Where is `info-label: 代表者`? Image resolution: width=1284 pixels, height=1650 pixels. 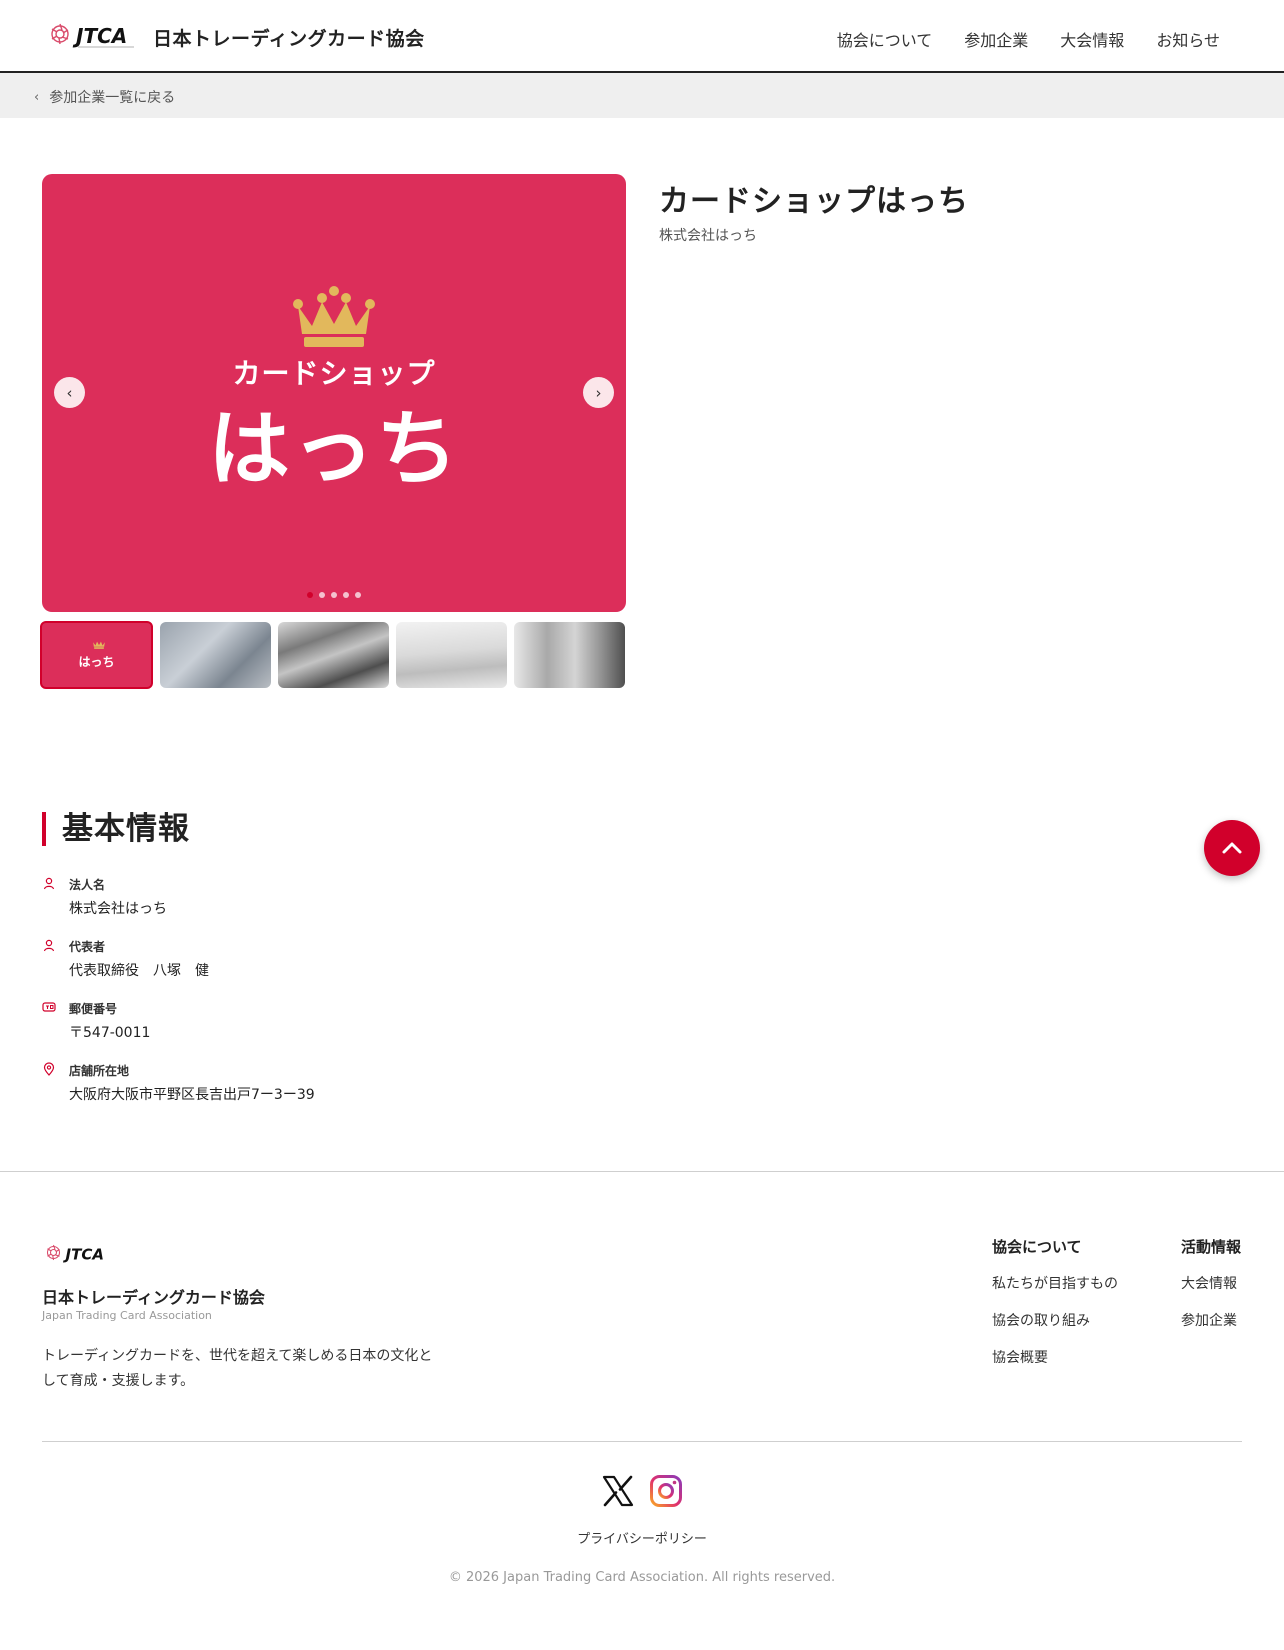
info-label: 代表者 is located at coordinates (87, 947).